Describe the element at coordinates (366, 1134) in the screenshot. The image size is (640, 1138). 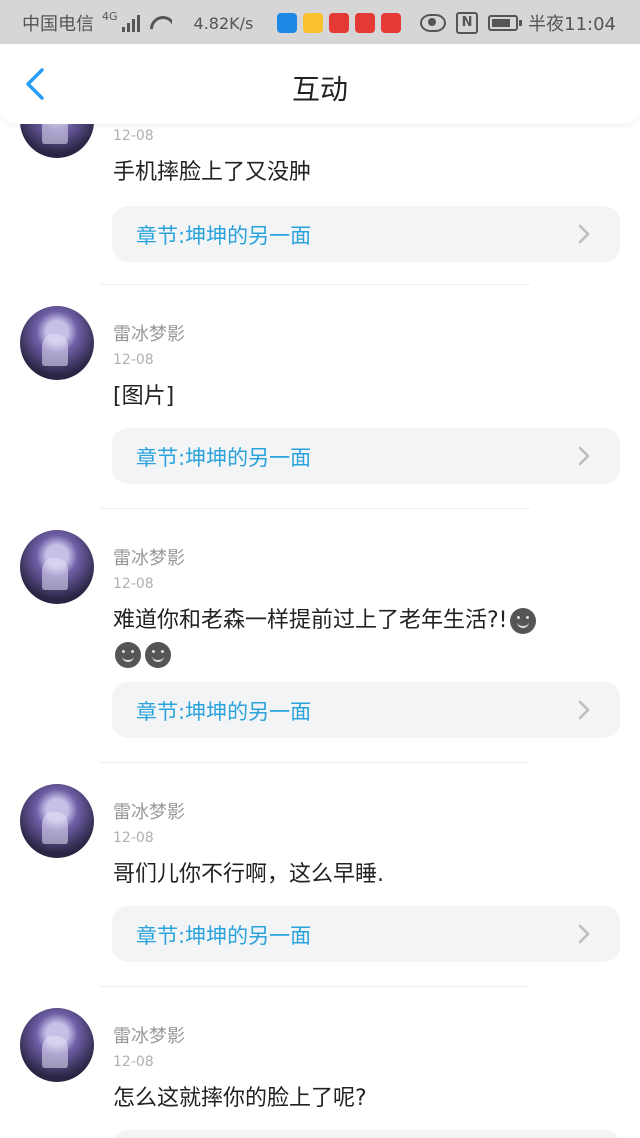
I see `chapter-link` at that location.